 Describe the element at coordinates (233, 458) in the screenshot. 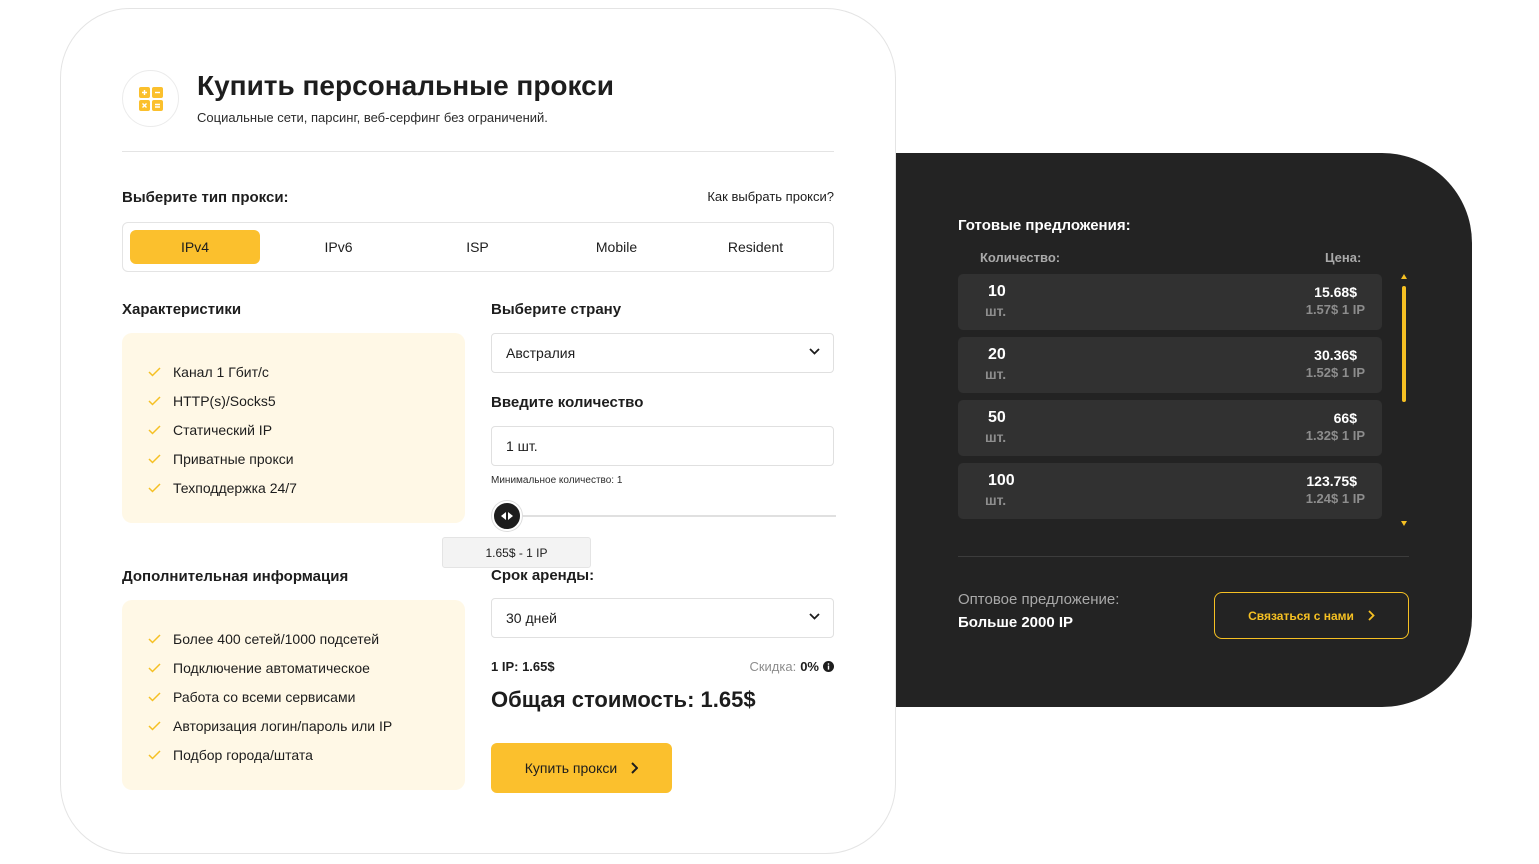

I see `feature-text: Приватные прокси` at that location.